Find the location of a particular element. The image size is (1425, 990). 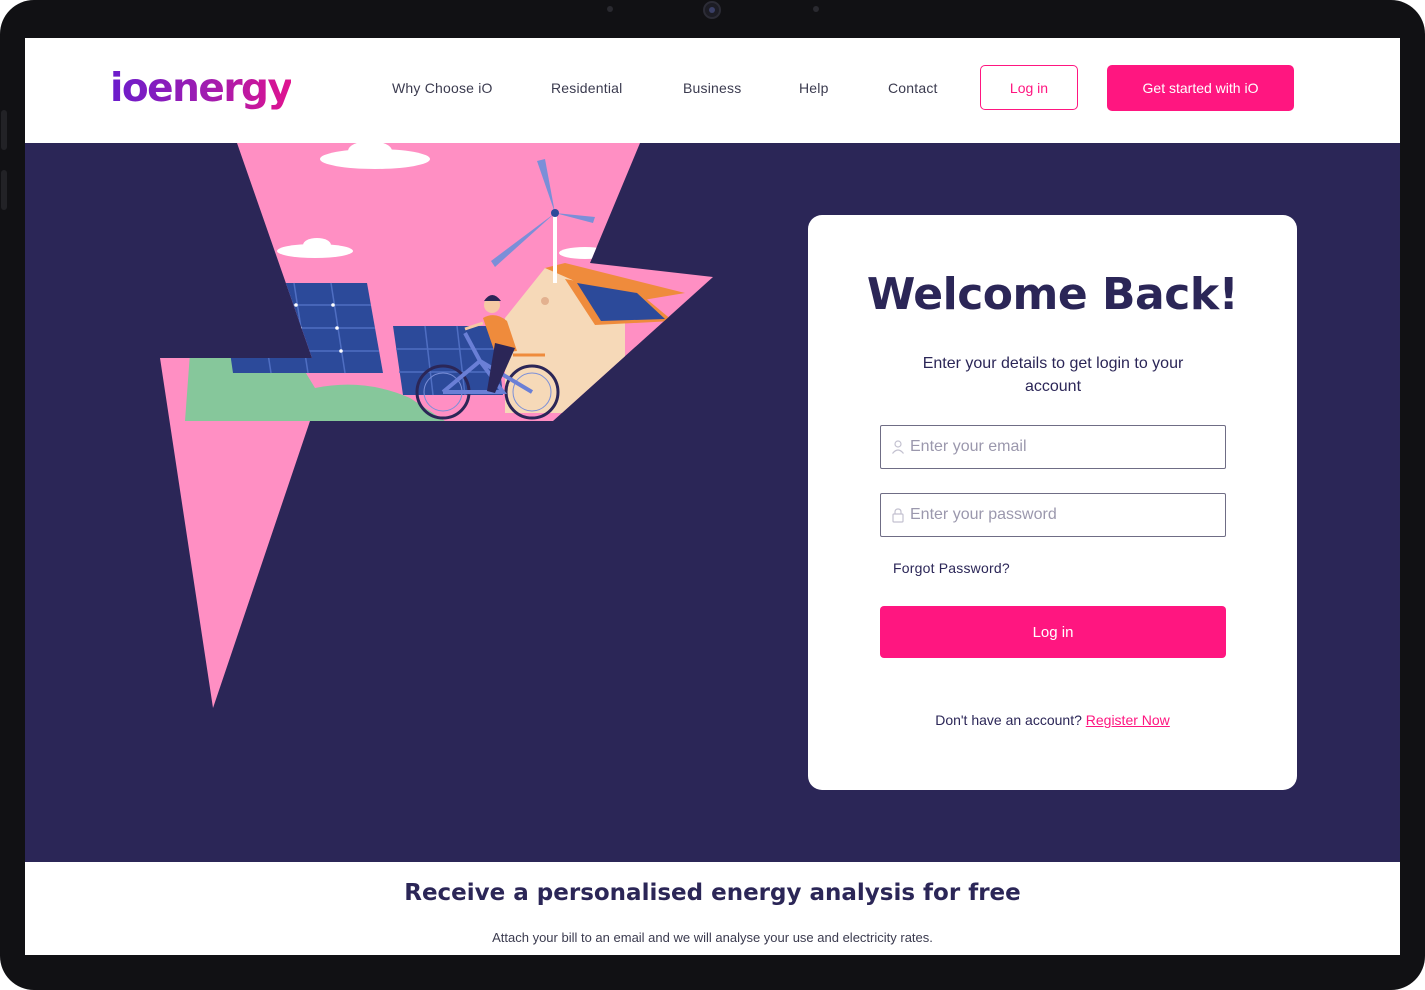

password-field is located at coordinates (1053, 515).